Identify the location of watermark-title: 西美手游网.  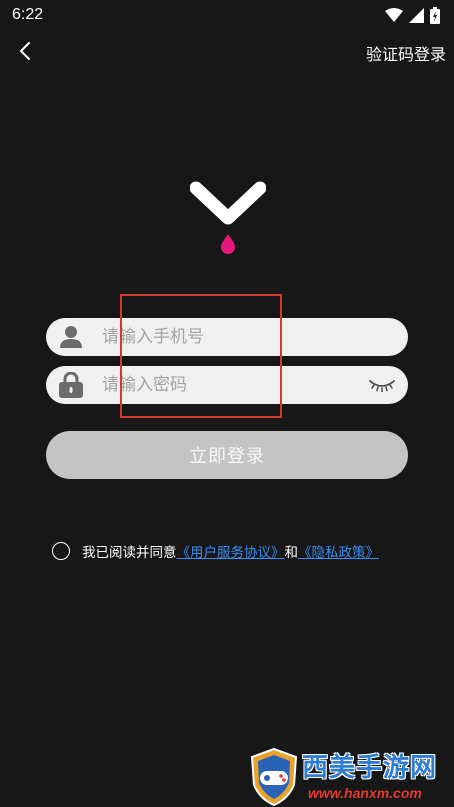
(370, 768).